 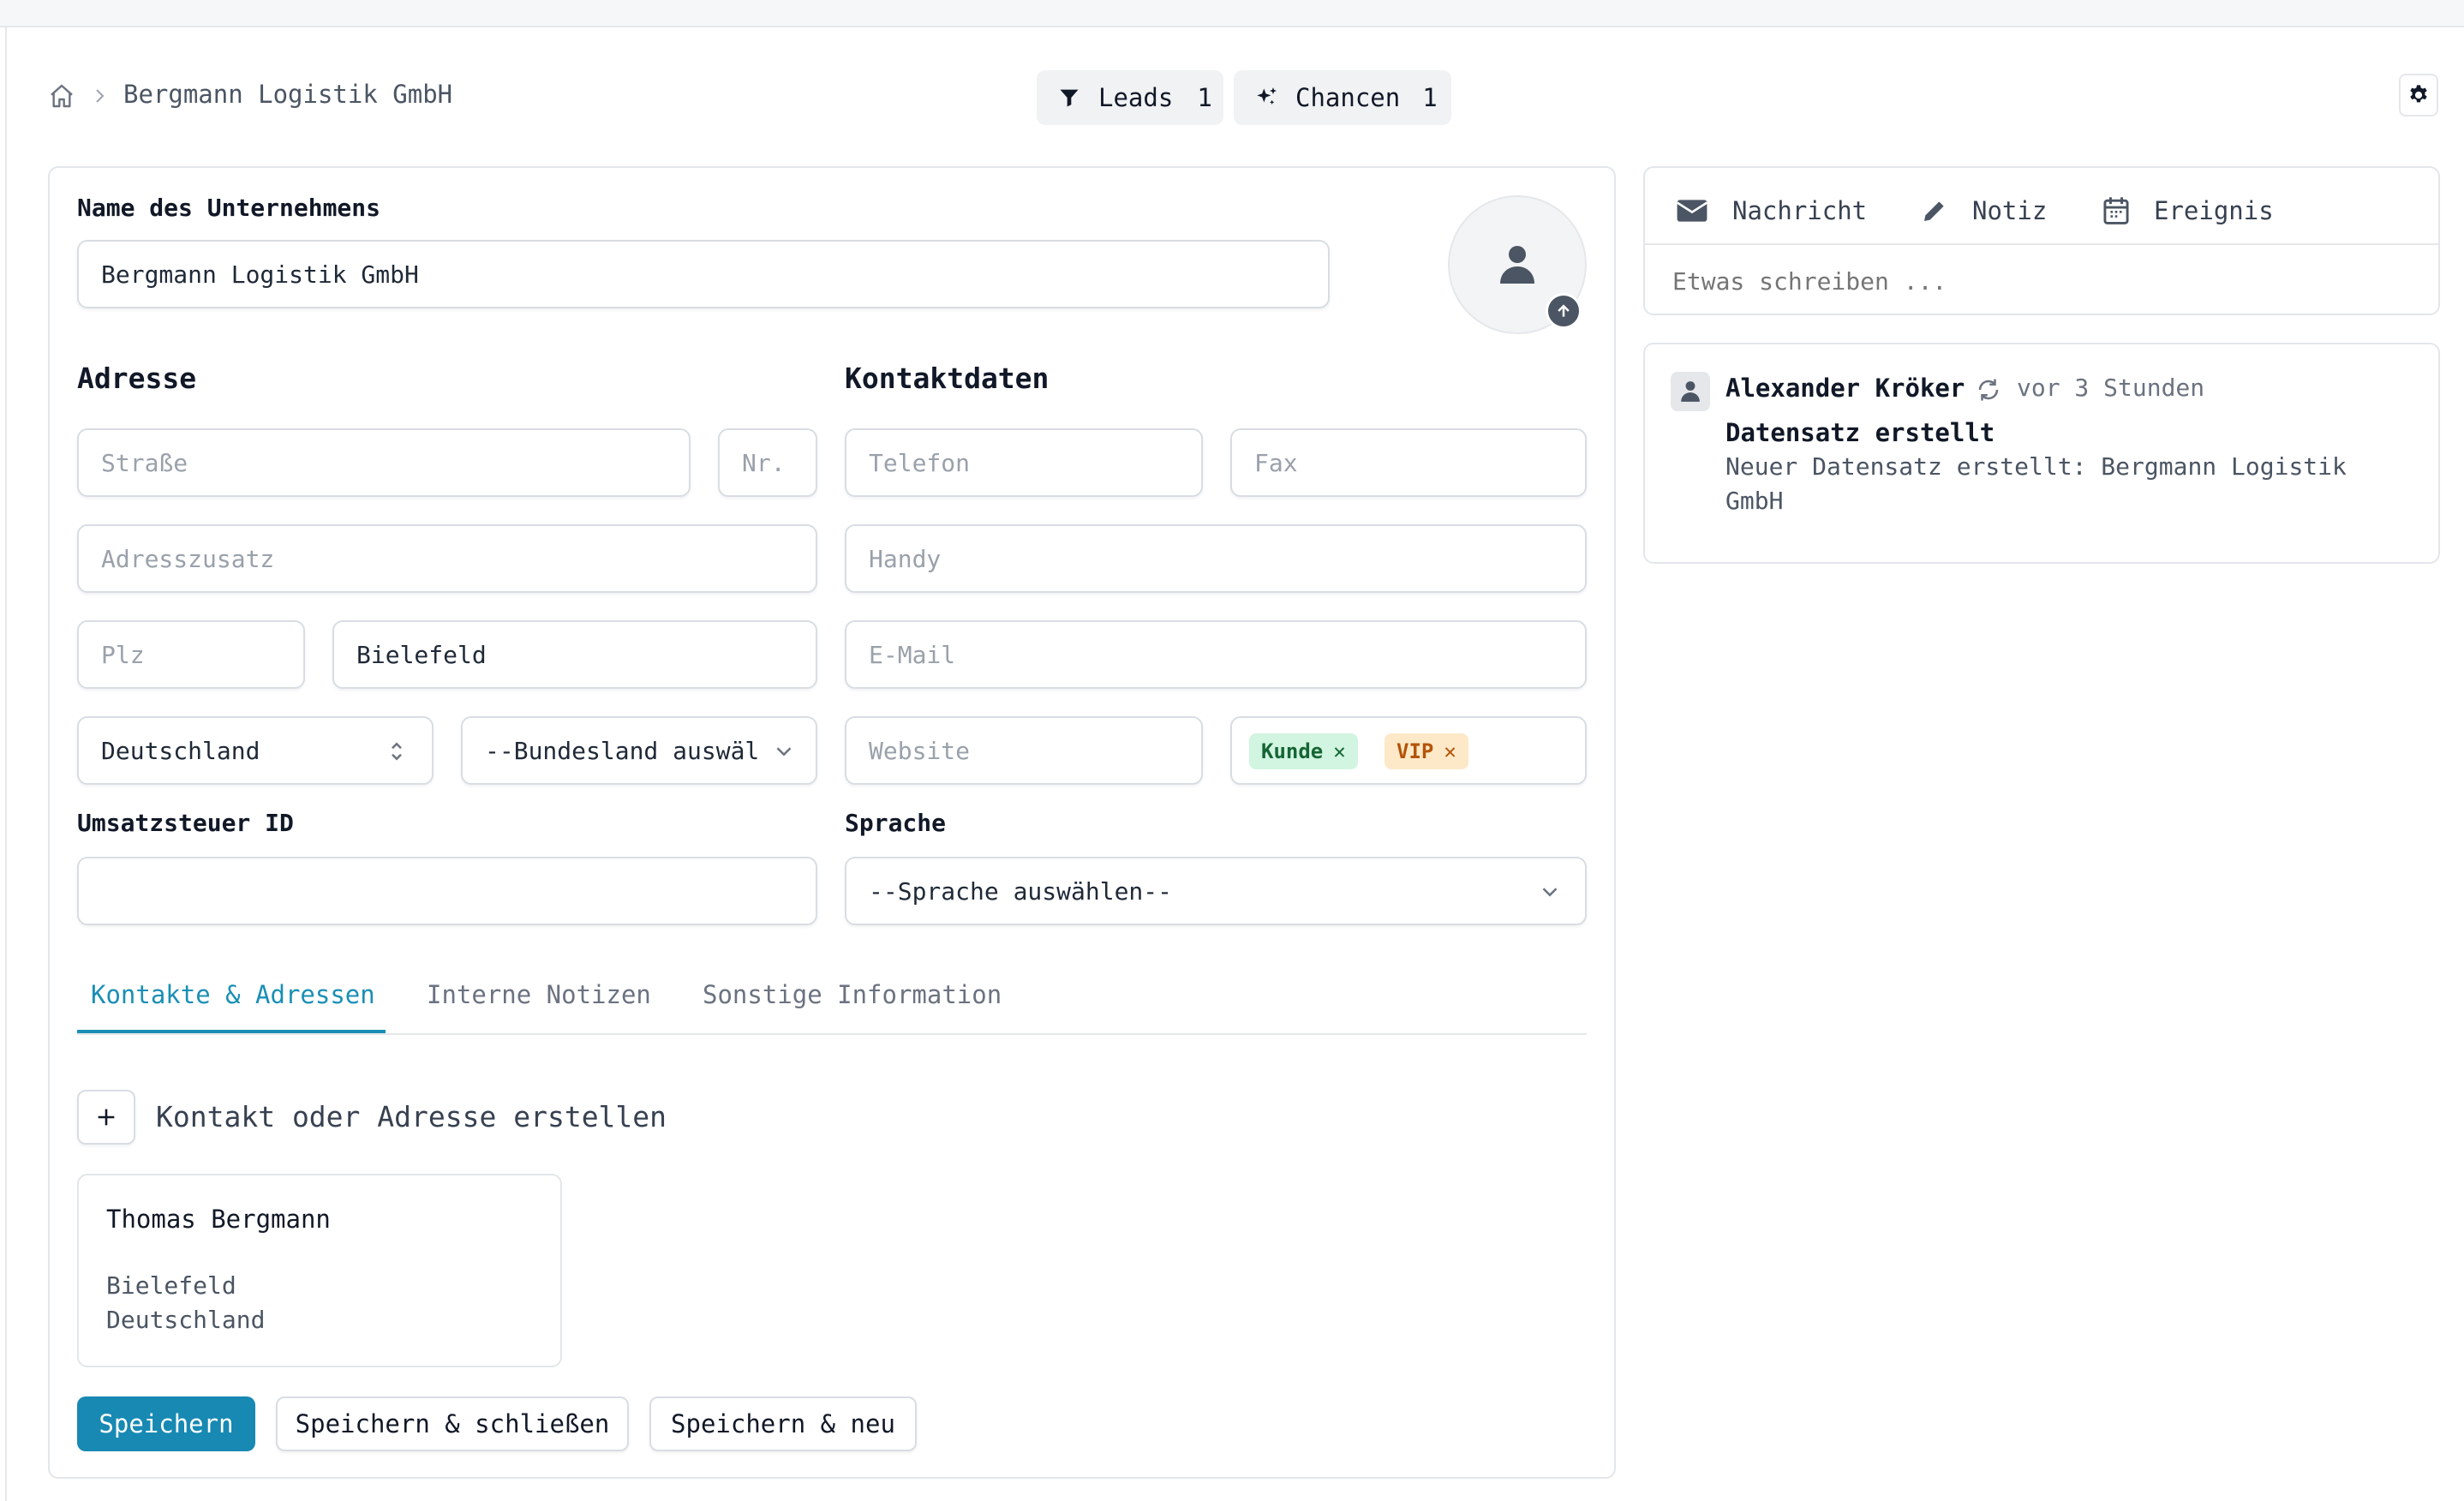 I want to click on email-input, so click(x=1215, y=654).